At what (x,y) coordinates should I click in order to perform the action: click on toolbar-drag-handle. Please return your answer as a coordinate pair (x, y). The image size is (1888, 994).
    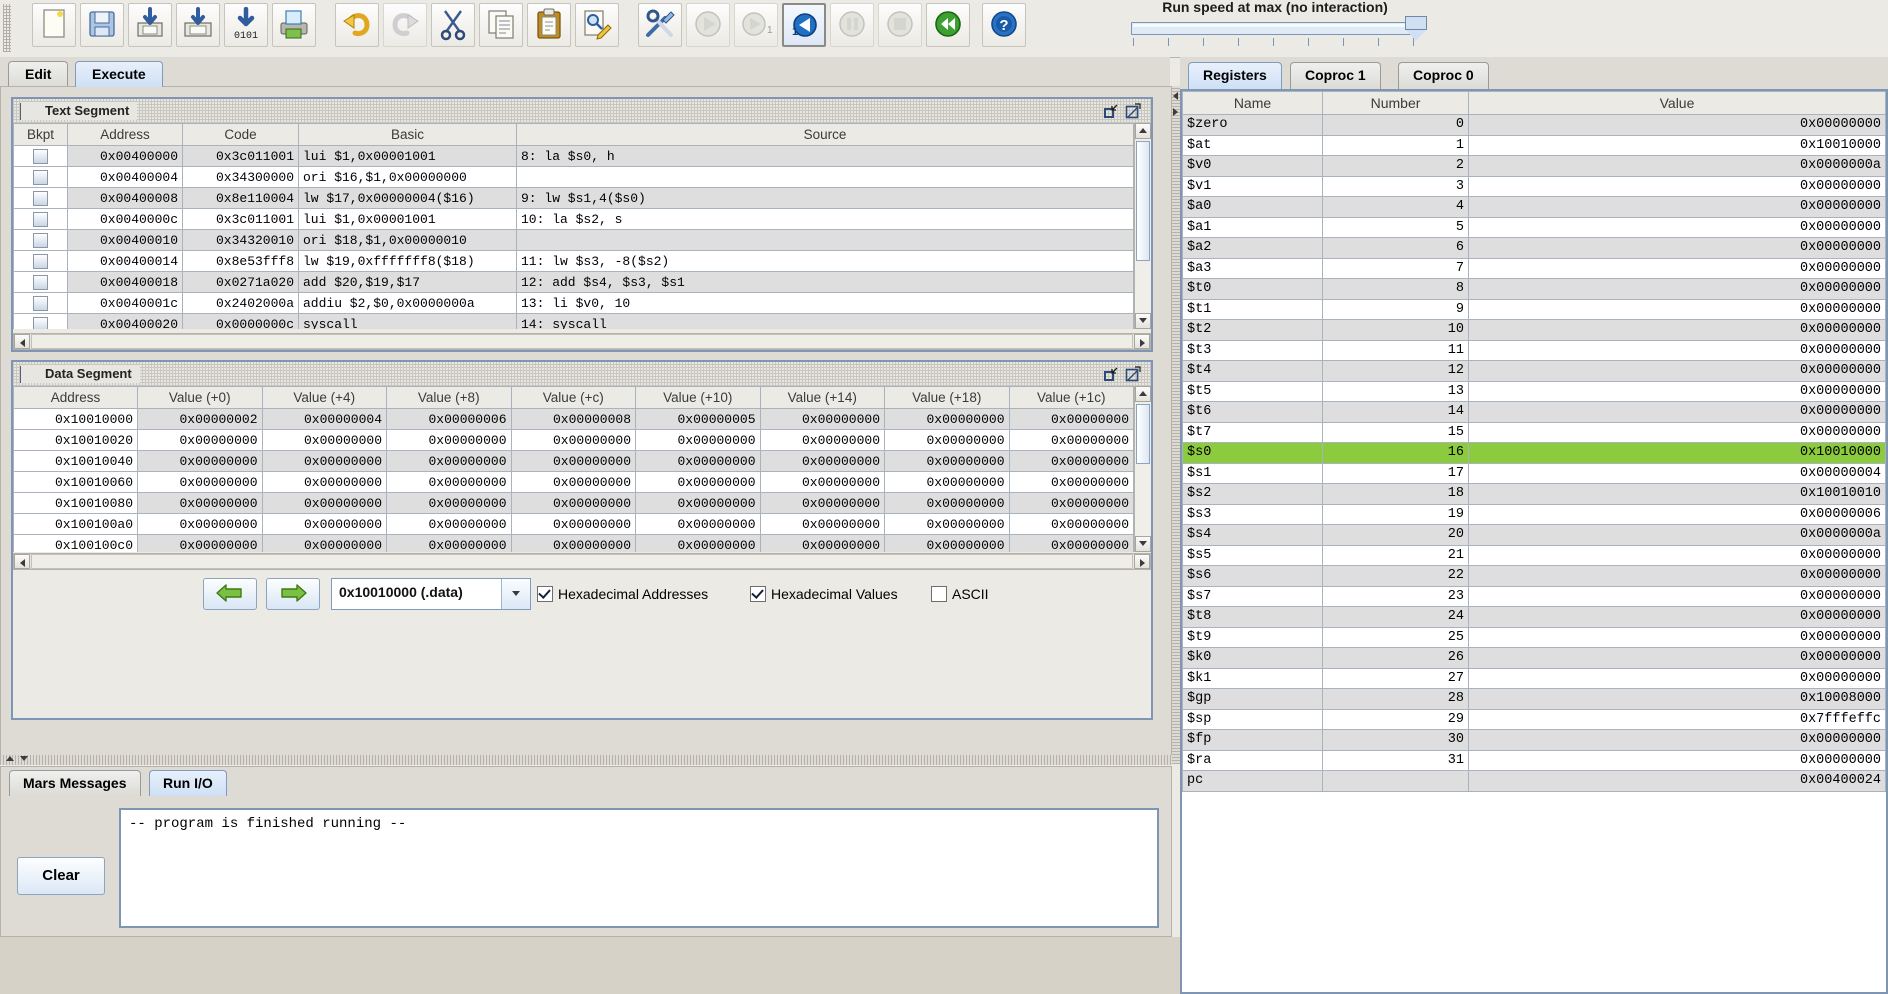
    Looking at the image, I should click on (7, 28).